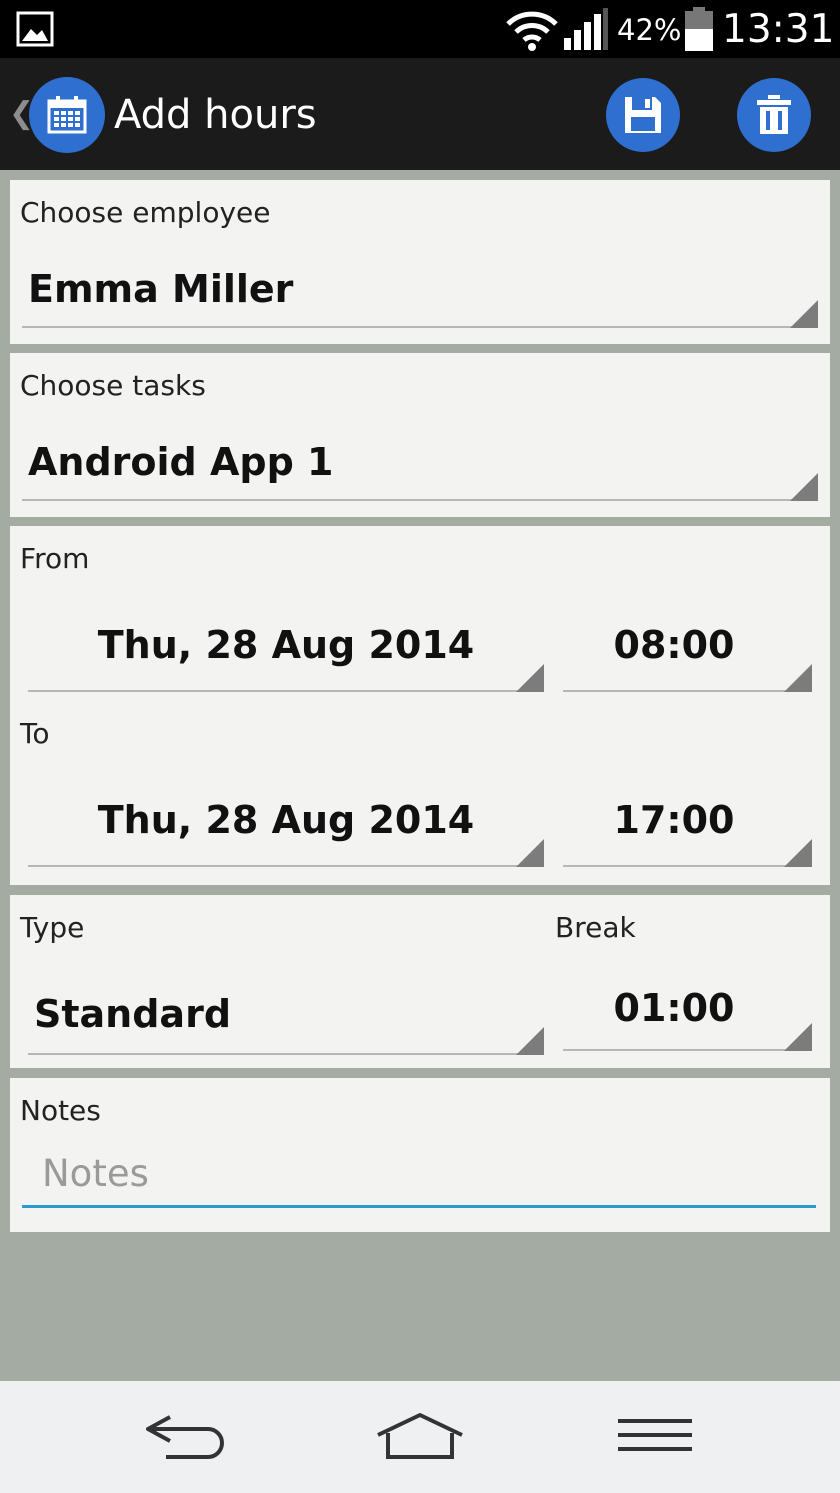 The image size is (840, 1493). What do you see at coordinates (55, 558) in the screenshot?
I see `from-label: From` at bounding box center [55, 558].